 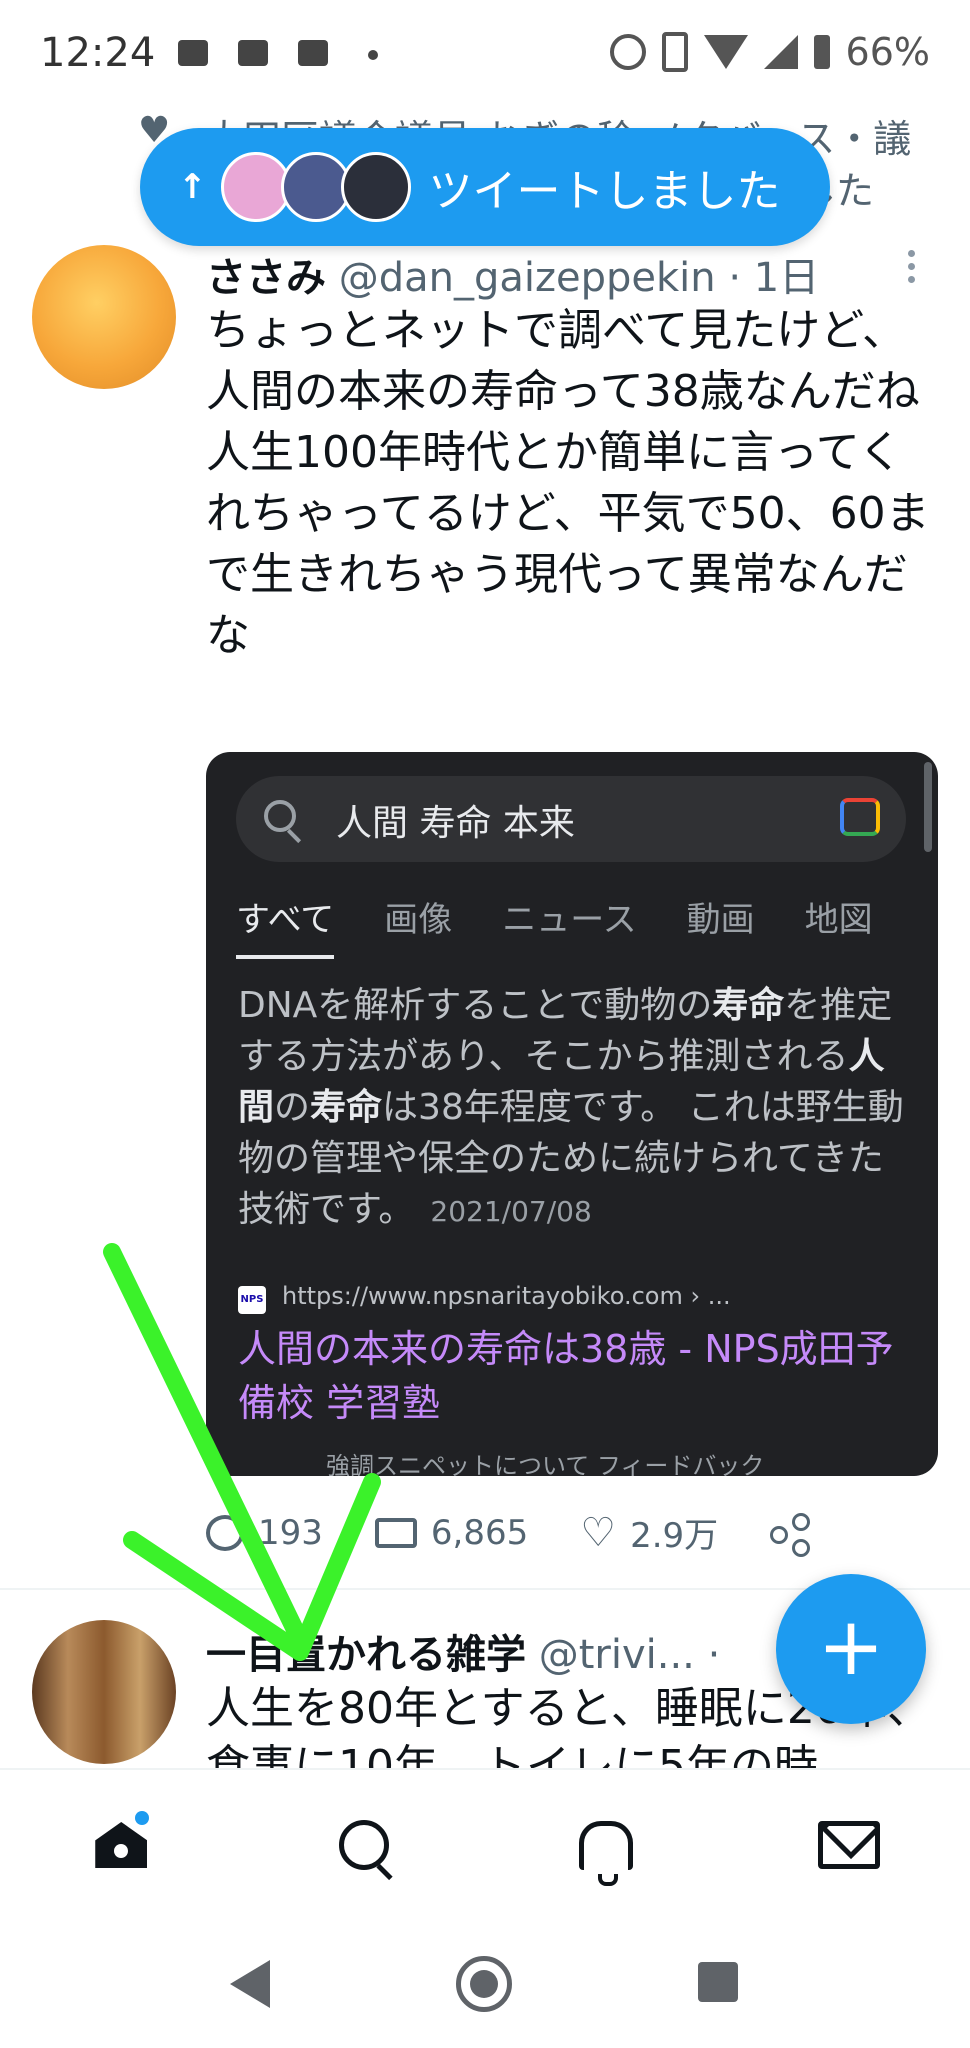 What do you see at coordinates (860, 817) in the screenshot?
I see `lens-icon` at bounding box center [860, 817].